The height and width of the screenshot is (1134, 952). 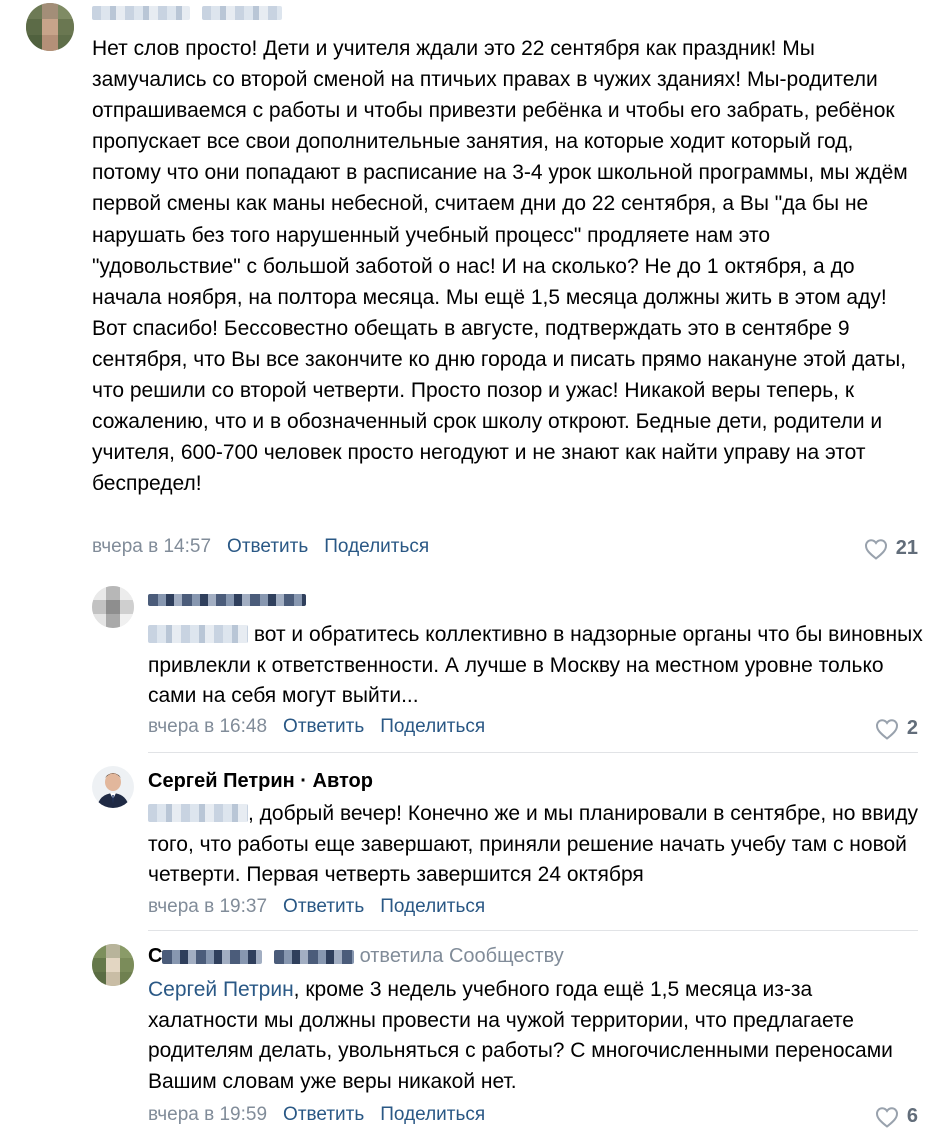 I want to click on comment-meta: вчера в 14:57 Ответить Поделиться, so click(x=260, y=547).